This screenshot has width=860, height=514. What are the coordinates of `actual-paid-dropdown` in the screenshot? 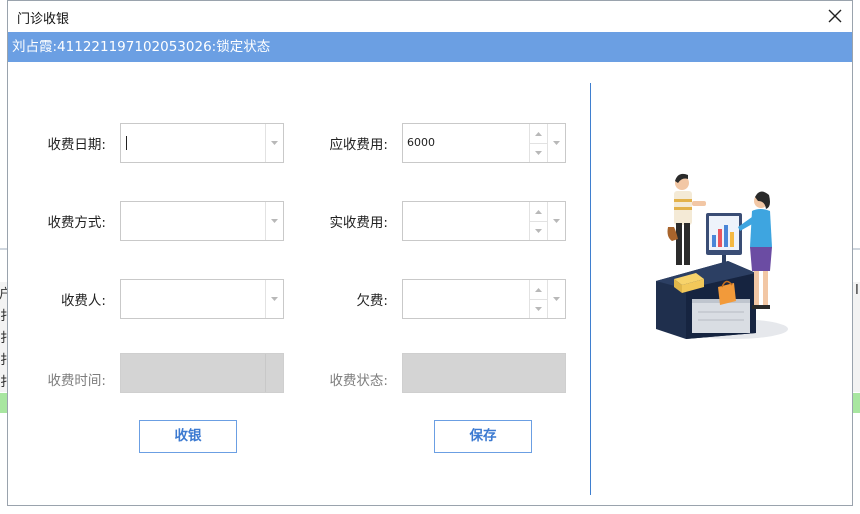 It's located at (556, 221).